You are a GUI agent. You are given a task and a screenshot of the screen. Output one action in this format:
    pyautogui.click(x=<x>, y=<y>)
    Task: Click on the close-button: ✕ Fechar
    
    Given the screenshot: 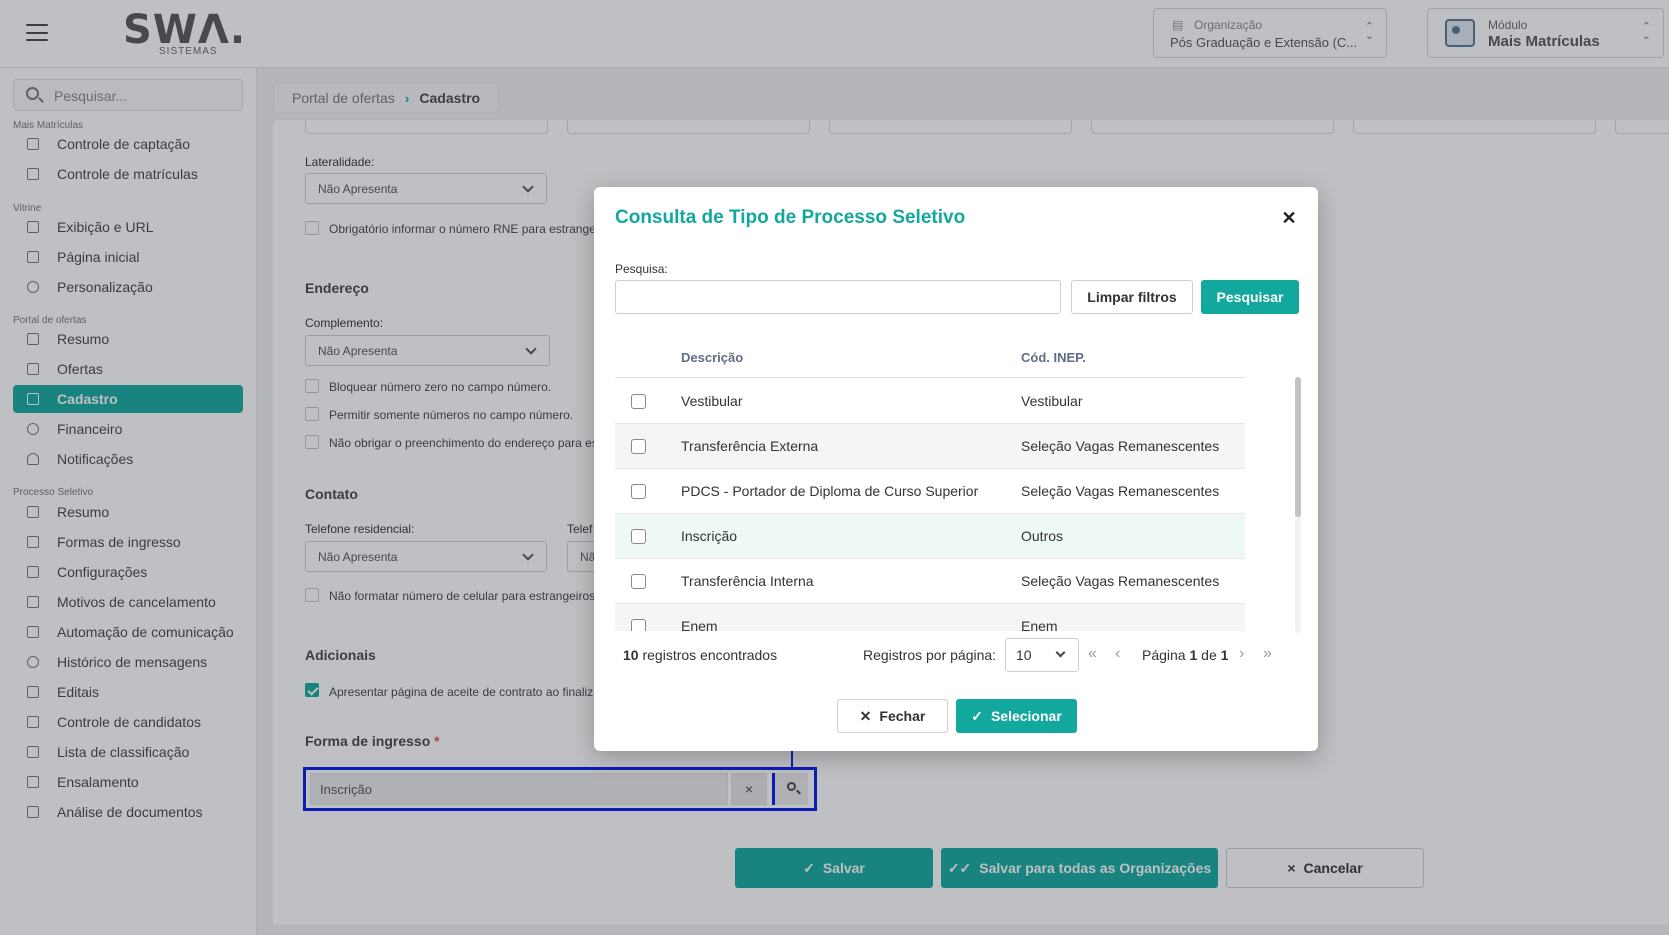 What is the action you would take?
    pyautogui.click(x=892, y=716)
    